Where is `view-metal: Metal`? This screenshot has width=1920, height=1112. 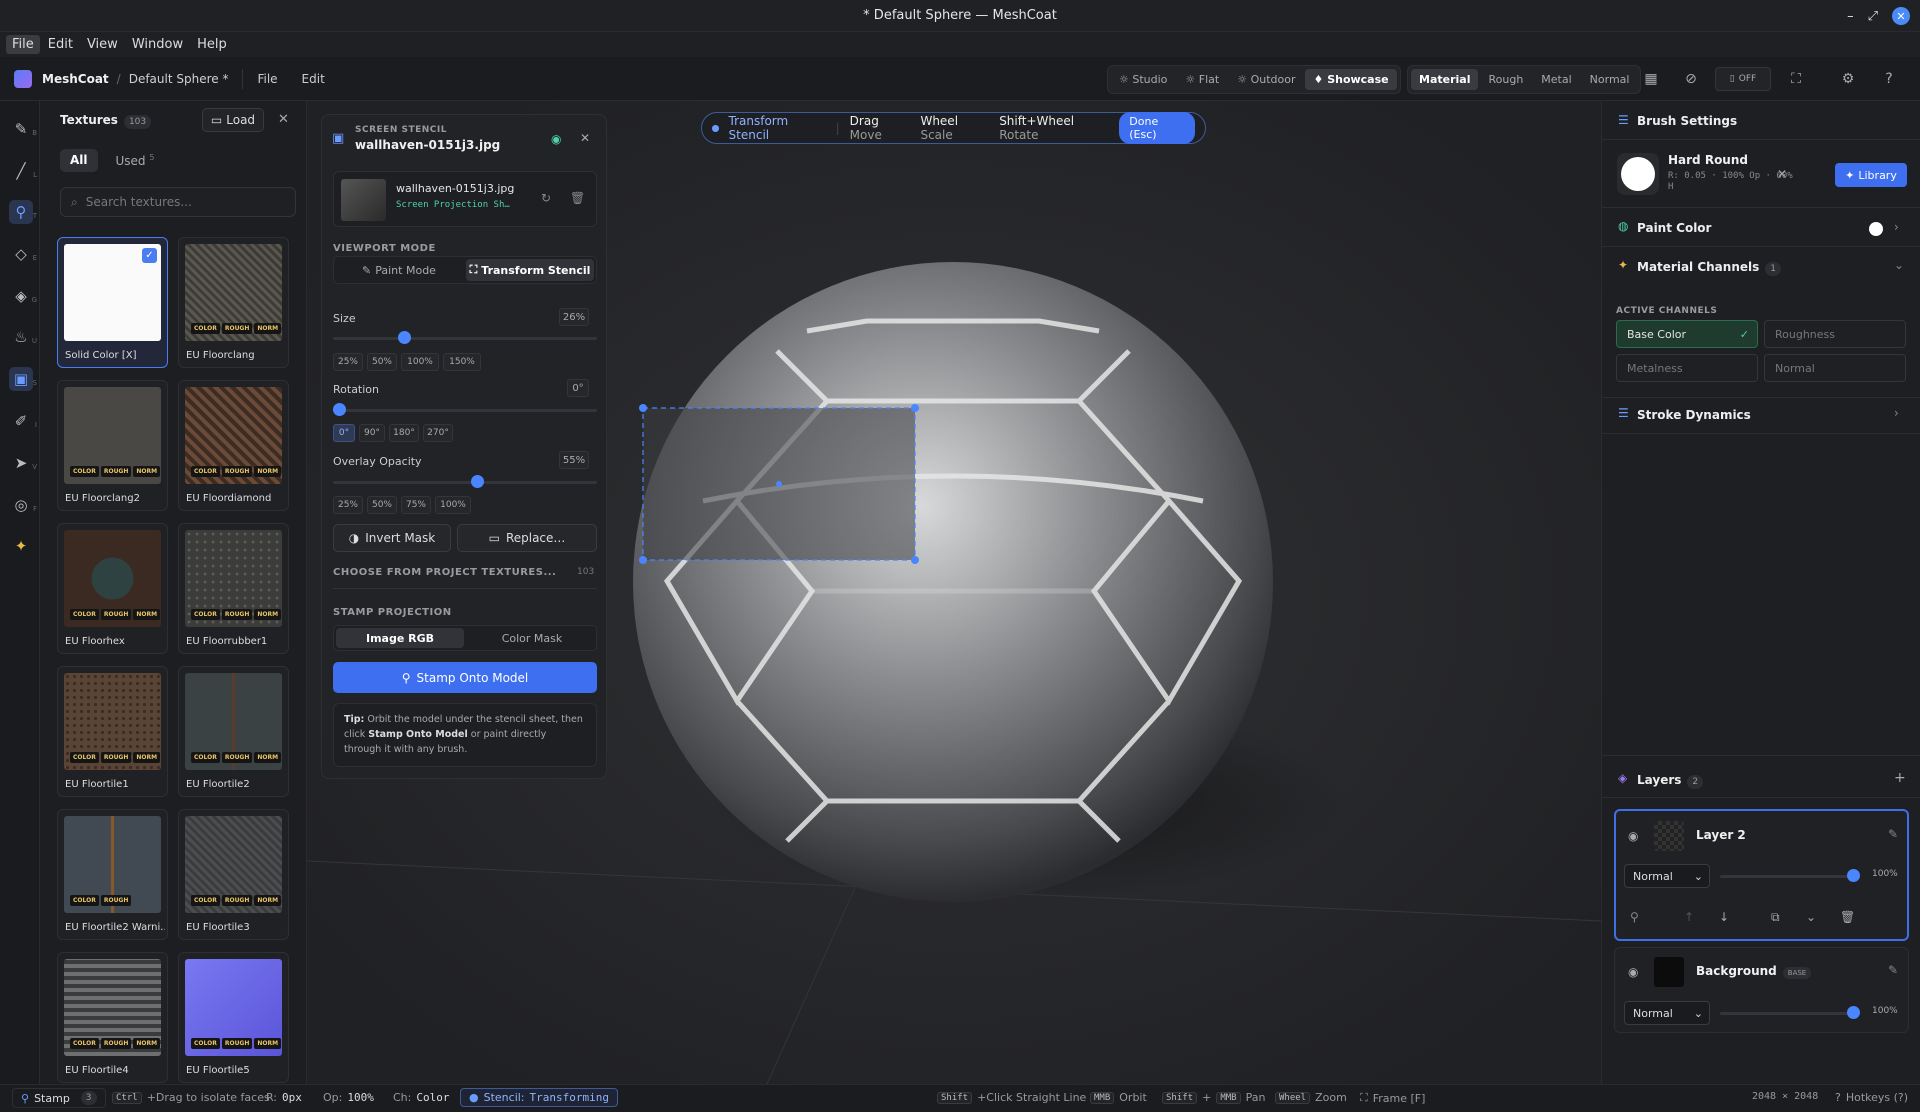 view-metal: Metal is located at coordinates (1556, 79).